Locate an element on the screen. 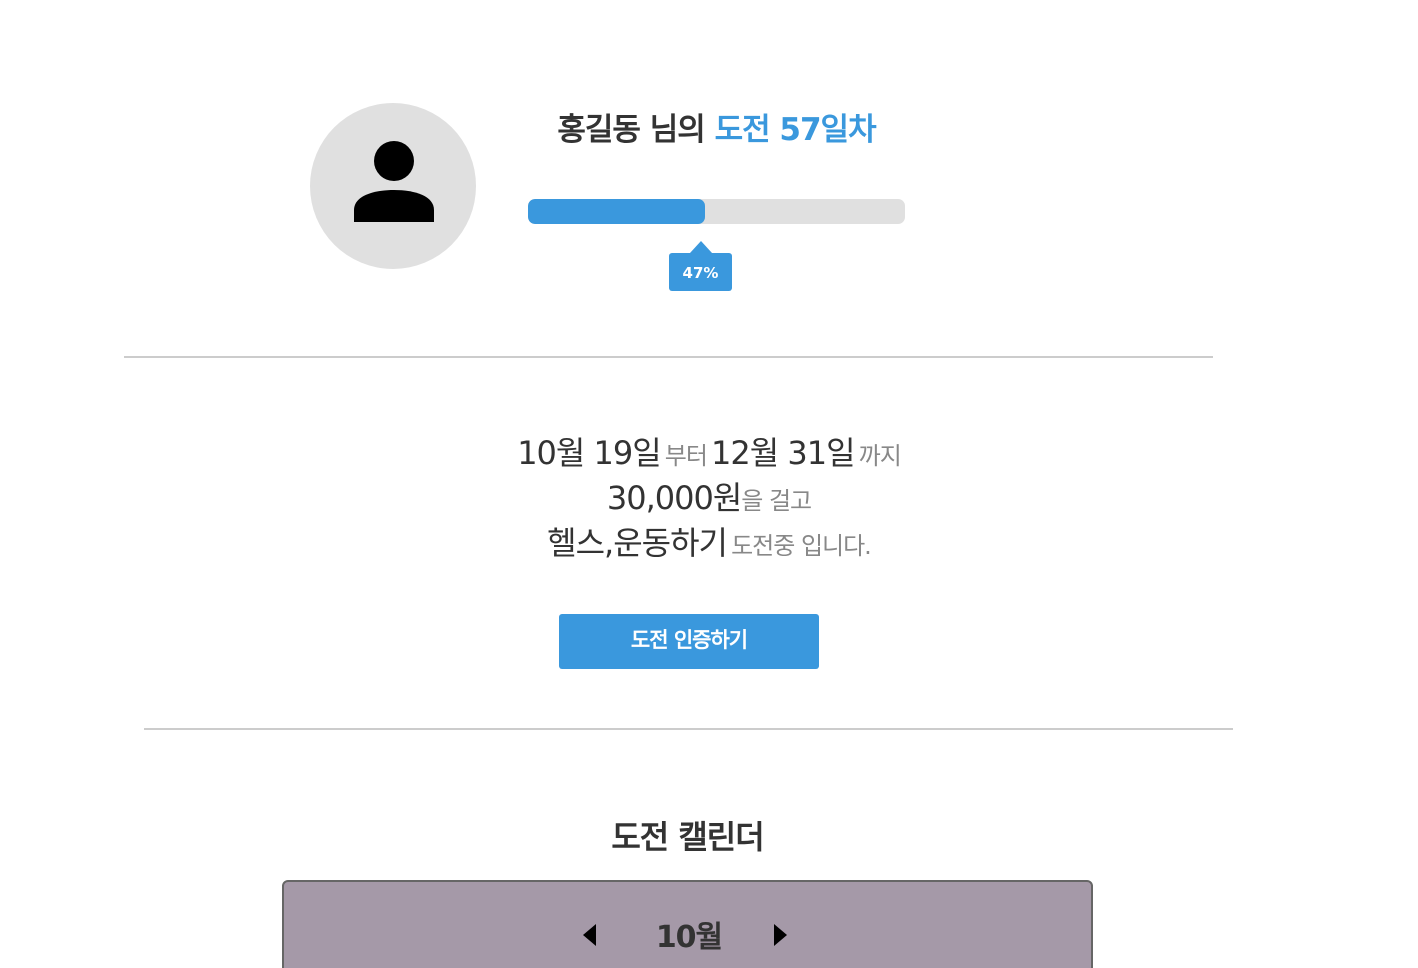  challenge-amount: 30,000원을 걸고 is located at coordinates (709, 496).